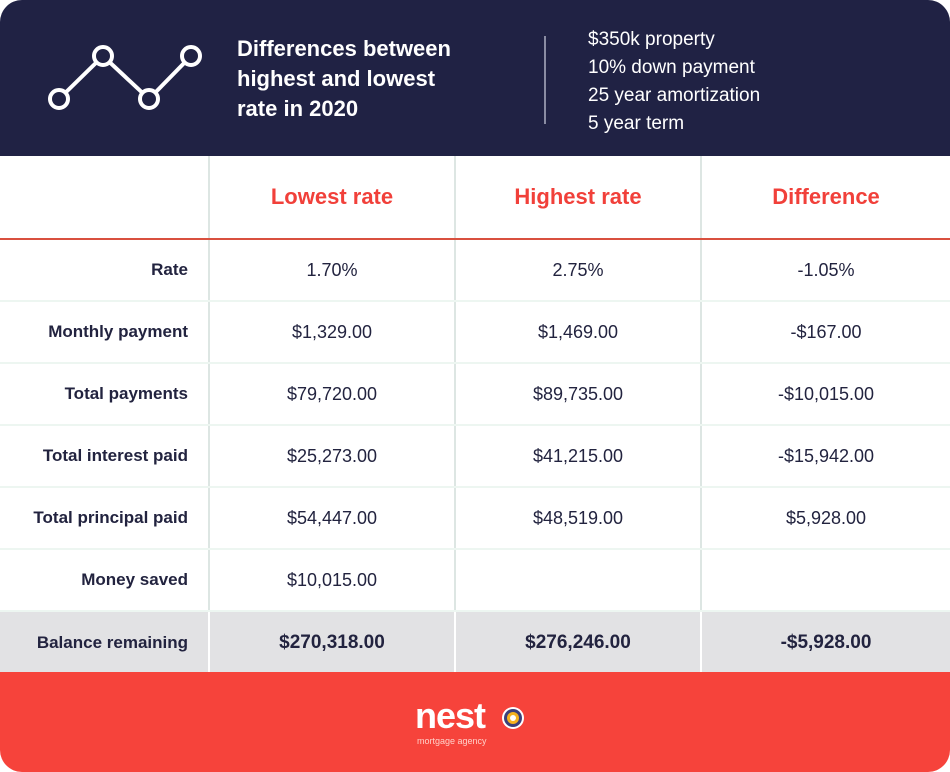 Image resolution: width=950 pixels, height=772 pixels. Describe the element at coordinates (825, 332) in the screenshot. I see `cell-difference: -$167.00` at that location.